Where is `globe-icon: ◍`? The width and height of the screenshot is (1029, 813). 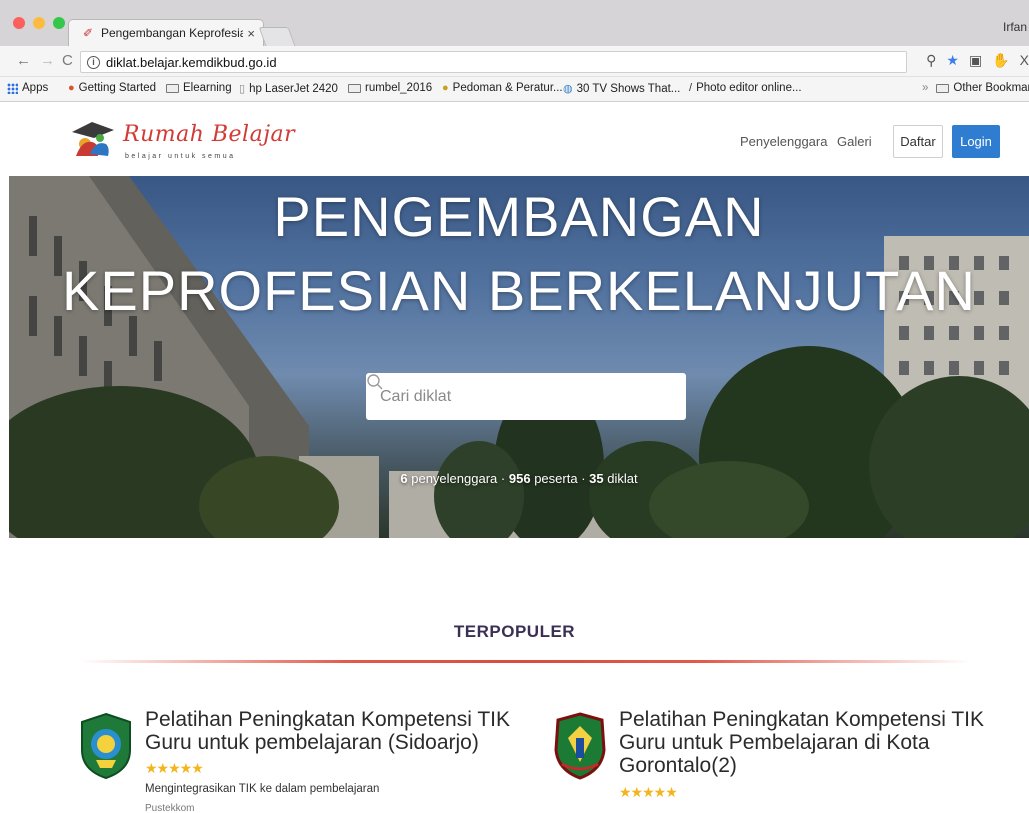
globe-icon: ◍ is located at coordinates (568, 89).